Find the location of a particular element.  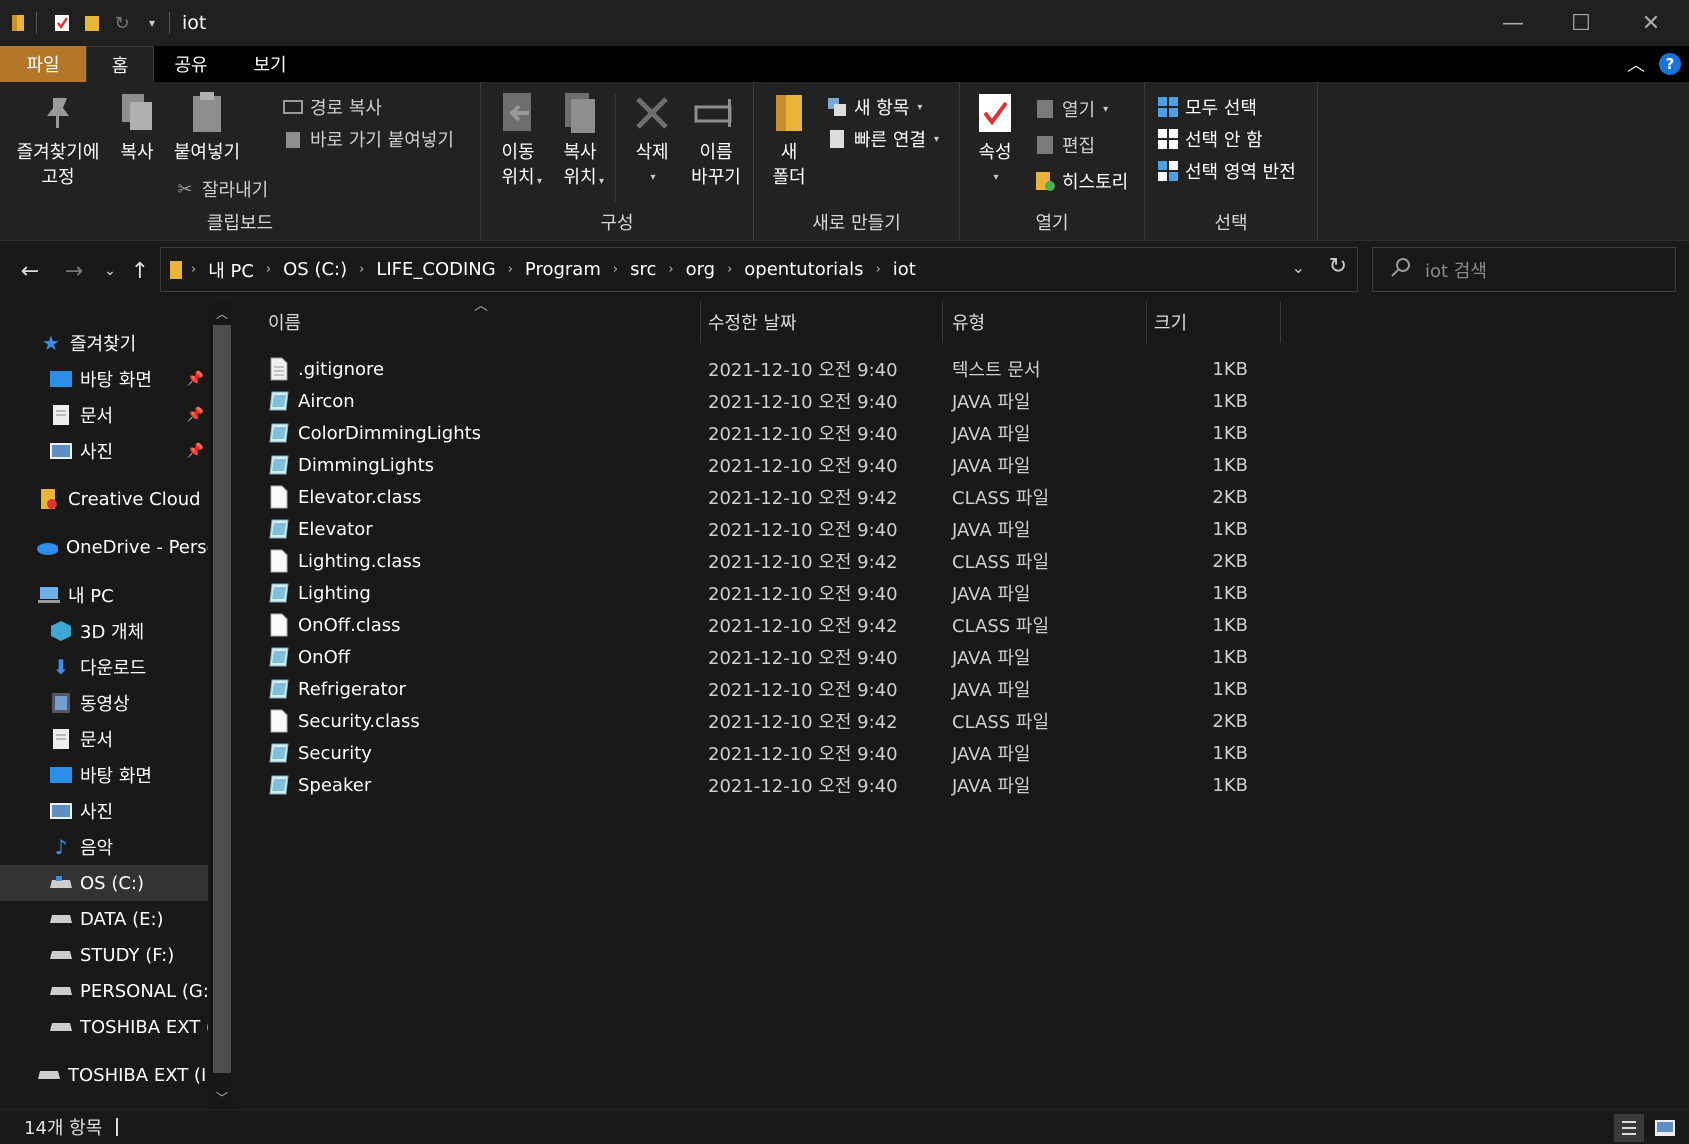

properties-dropdown-icon: ▾ is located at coordinates (996, 177).